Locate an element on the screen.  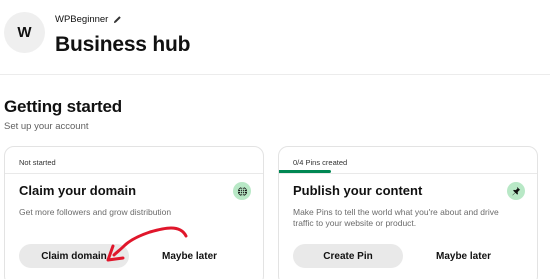
avatar: W is located at coordinates (24, 32).